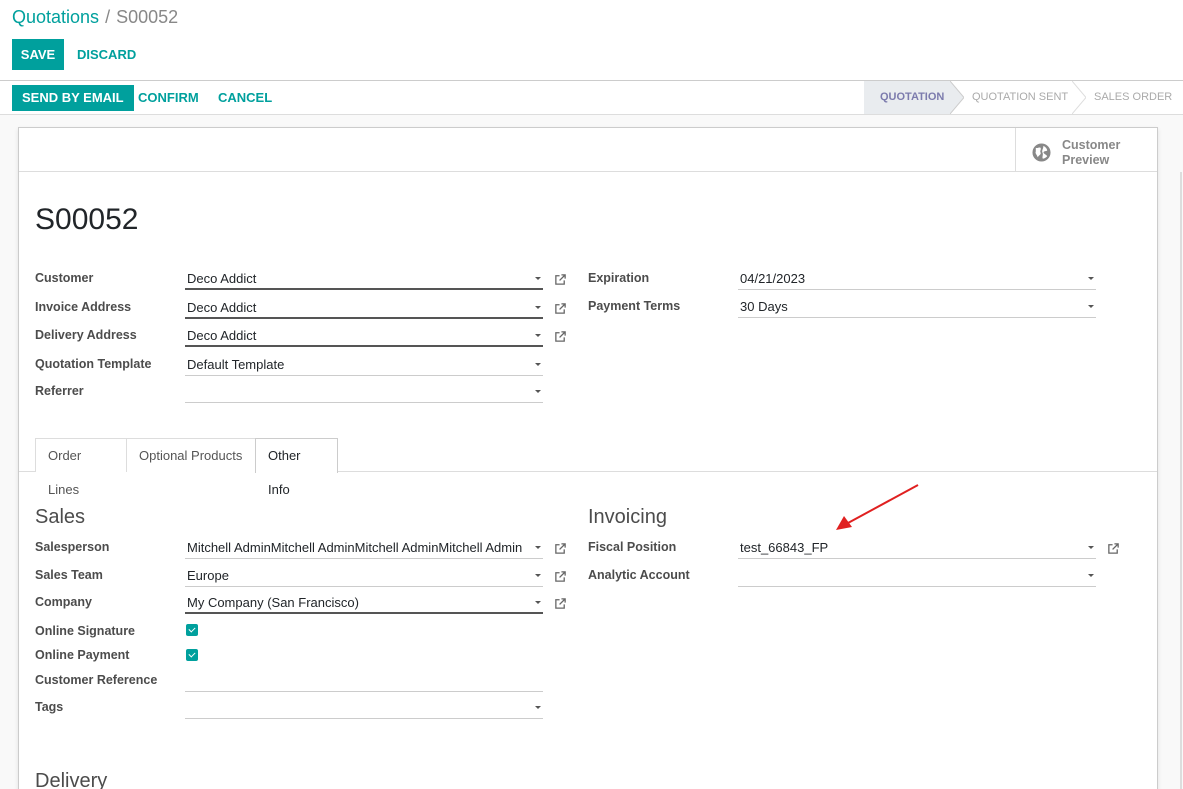 The width and height of the screenshot is (1183, 789). I want to click on payment-terms-label: Payment Terms, so click(634, 306).